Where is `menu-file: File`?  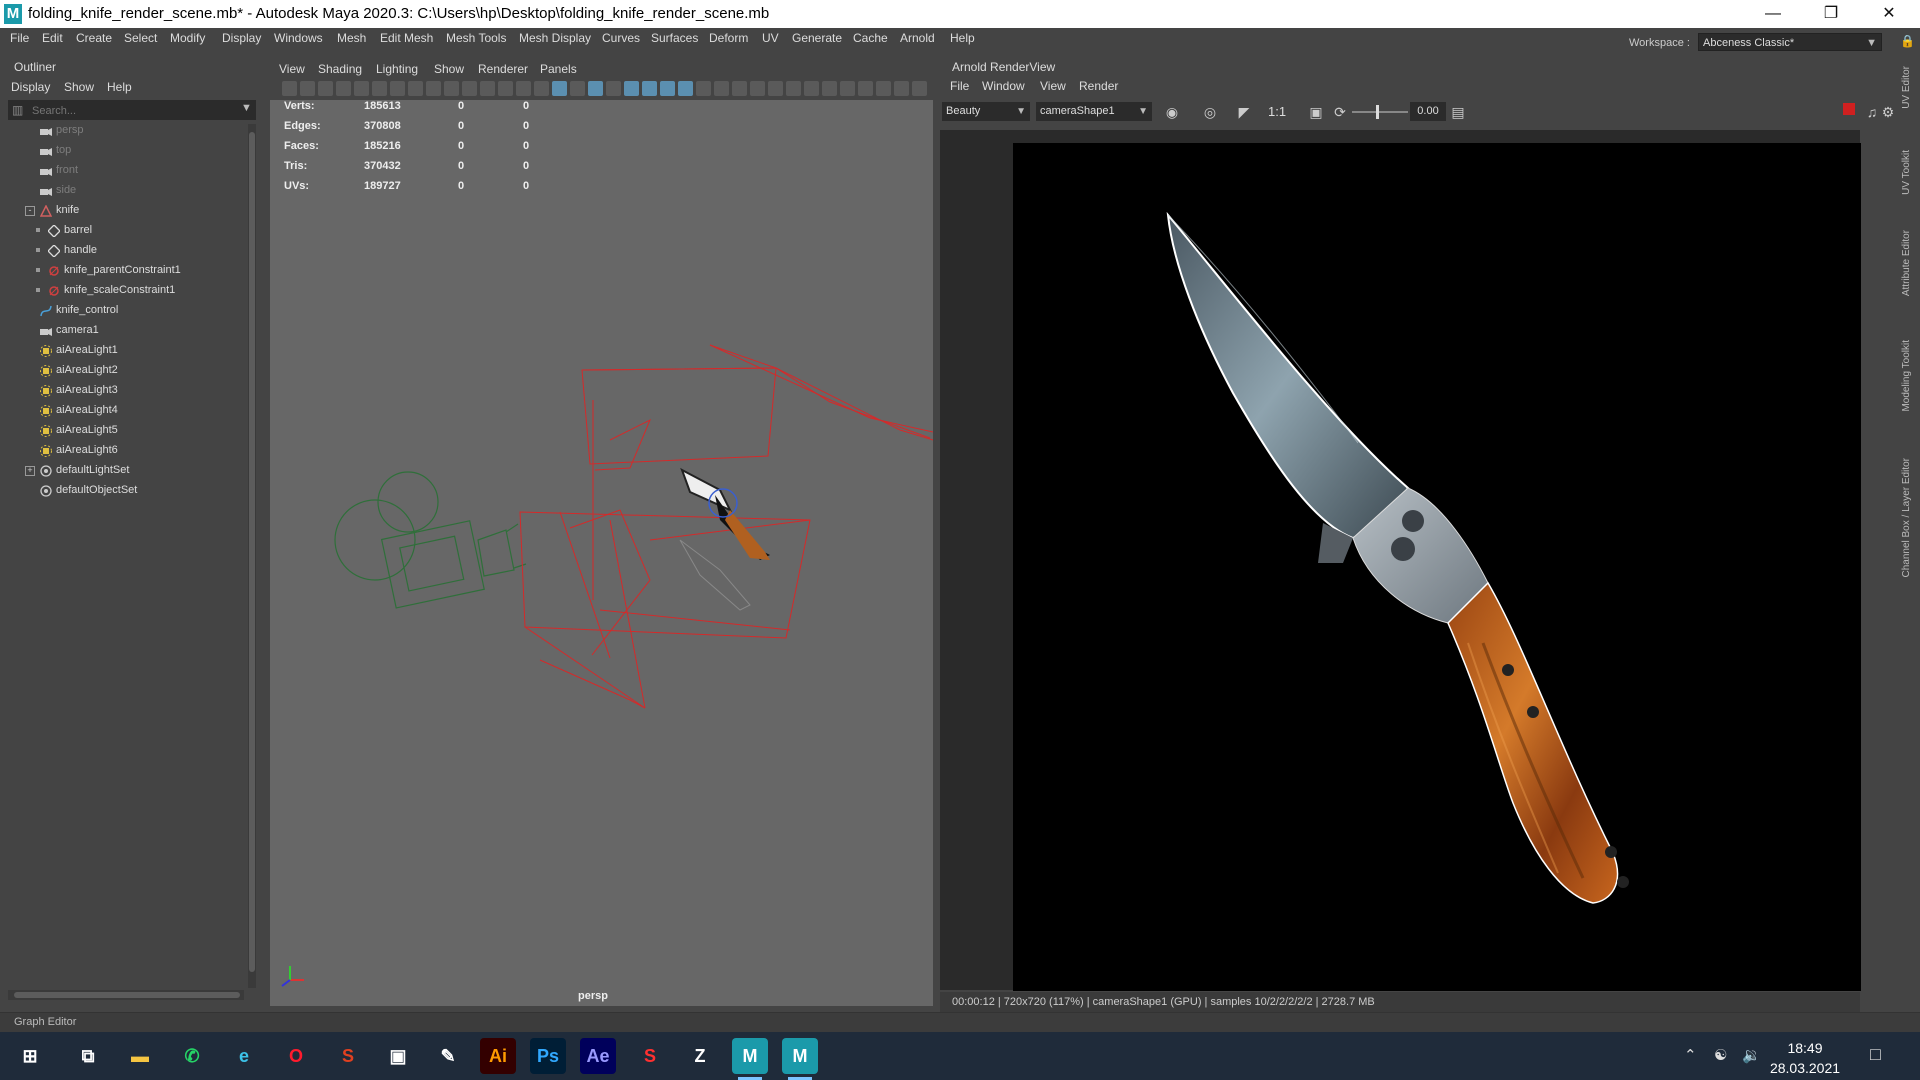 menu-file: File is located at coordinates (19, 38).